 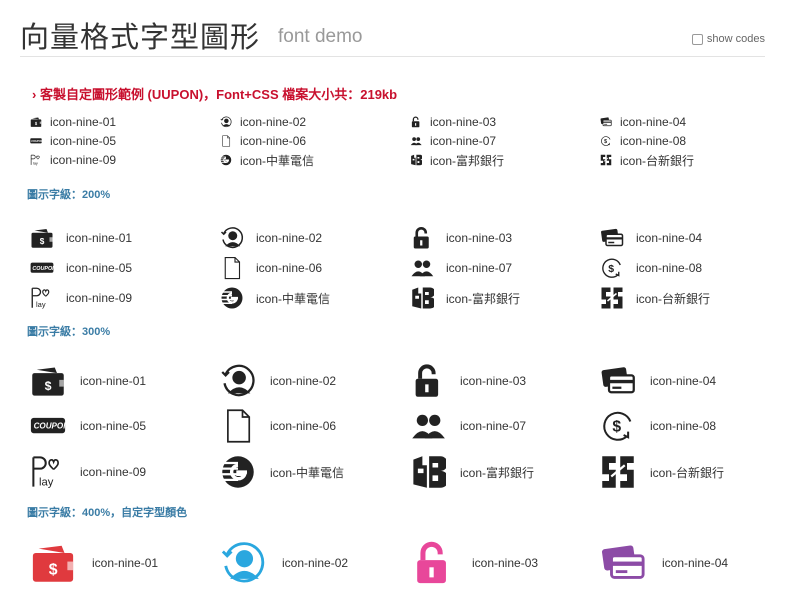 I want to click on section-label: 圖示字級：200%, so click(x=69, y=195).